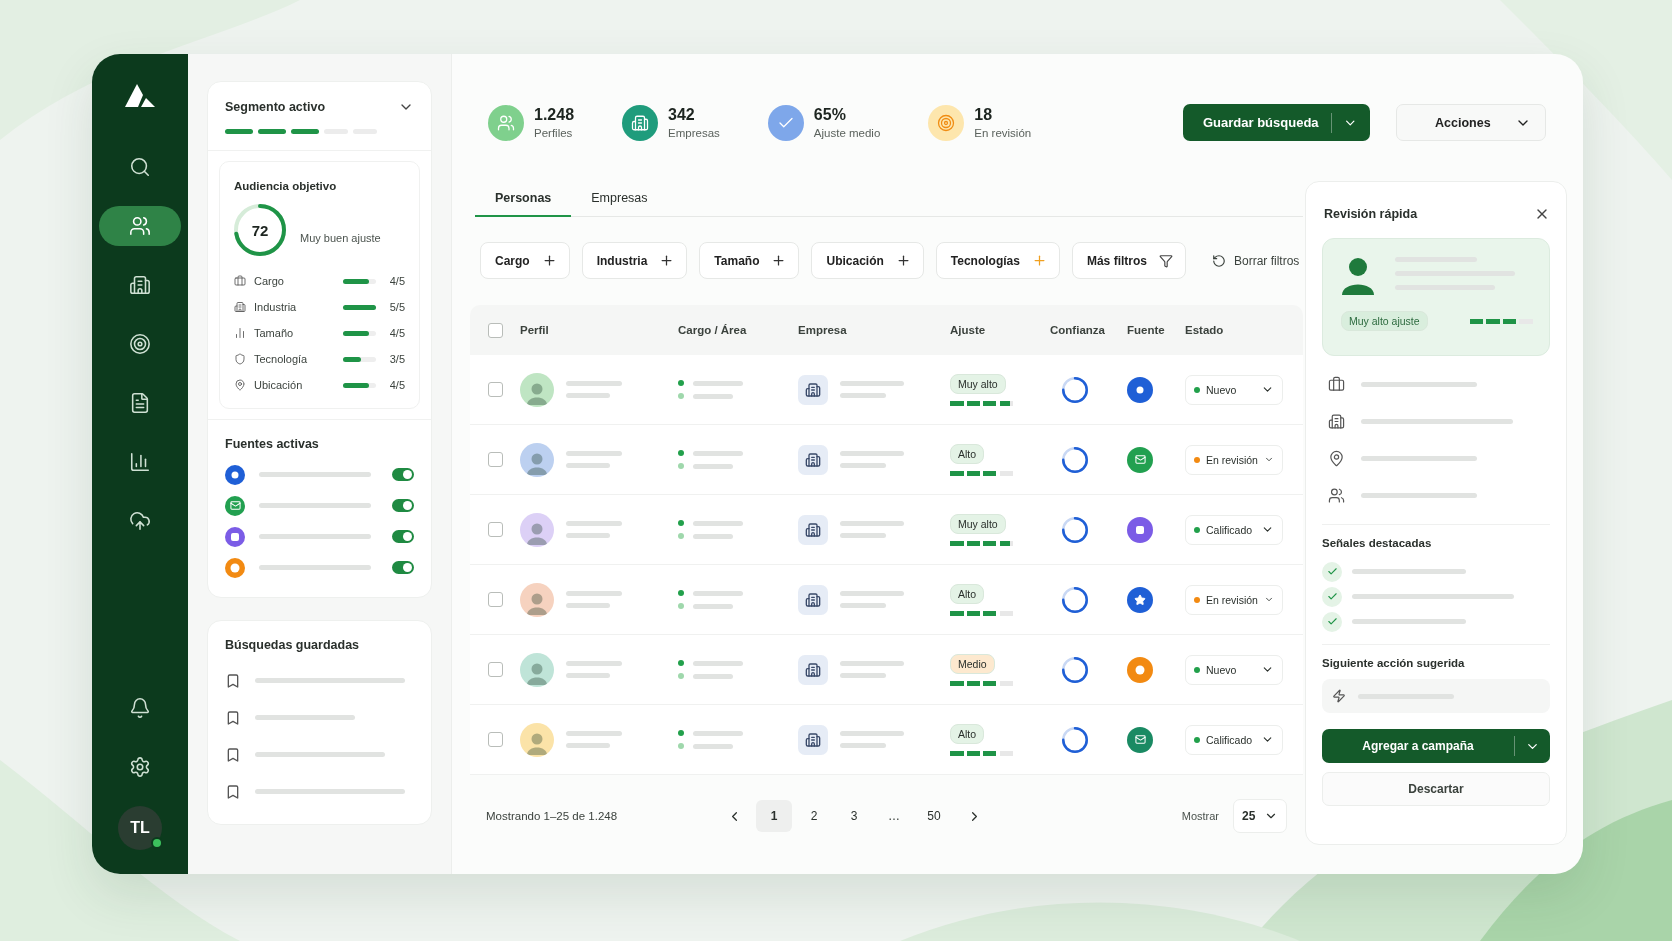 The width and height of the screenshot is (1672, 941). I want to click on discard-button: Descartar, so click(1436, 789).